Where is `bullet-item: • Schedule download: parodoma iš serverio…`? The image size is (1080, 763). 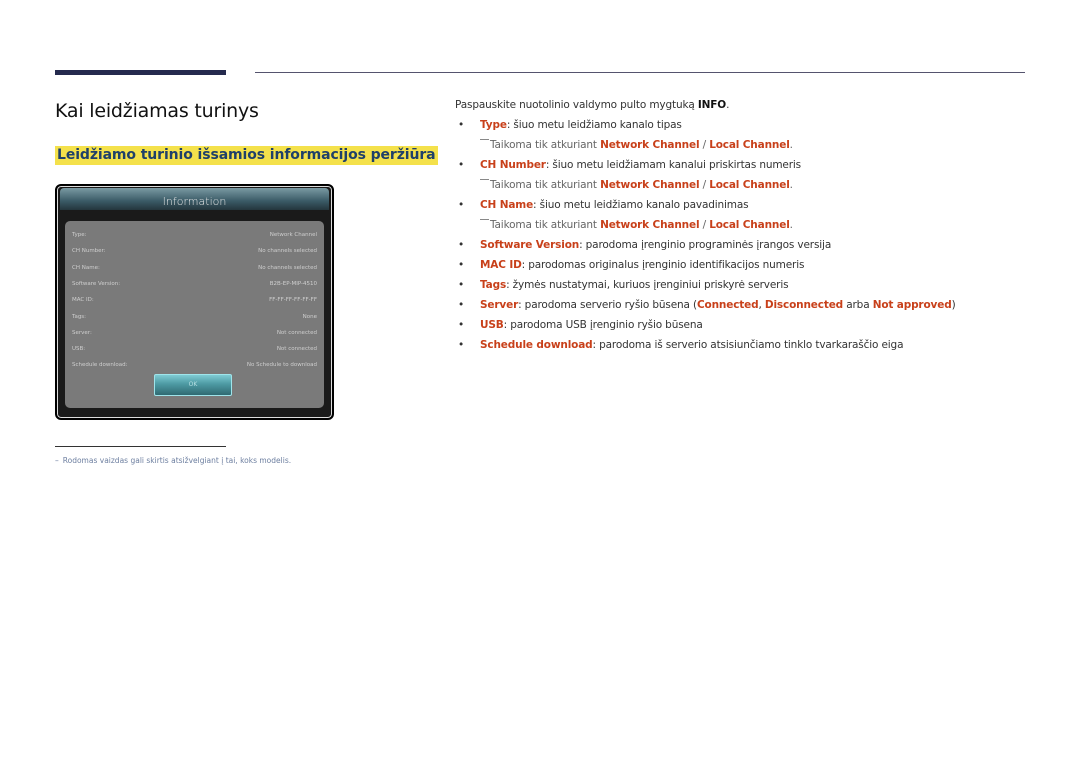
bullet-item: • Schedule download: parodoma iš serverio… is located at coordinates (755, 346).